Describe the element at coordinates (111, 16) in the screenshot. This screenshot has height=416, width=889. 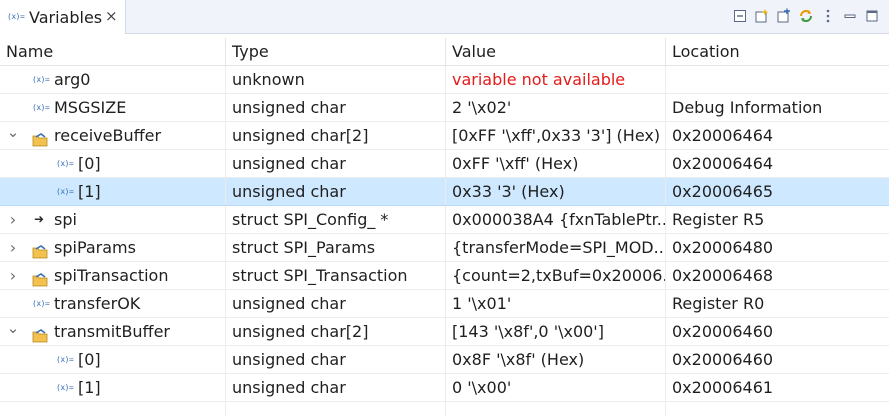
I see `close-icon: ×` at that location.